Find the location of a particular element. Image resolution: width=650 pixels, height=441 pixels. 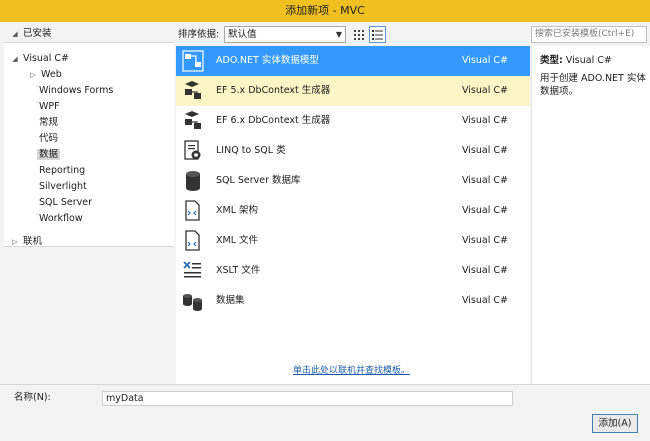

chevron-down-icon: ▼ is located at coordinates (338, 34).